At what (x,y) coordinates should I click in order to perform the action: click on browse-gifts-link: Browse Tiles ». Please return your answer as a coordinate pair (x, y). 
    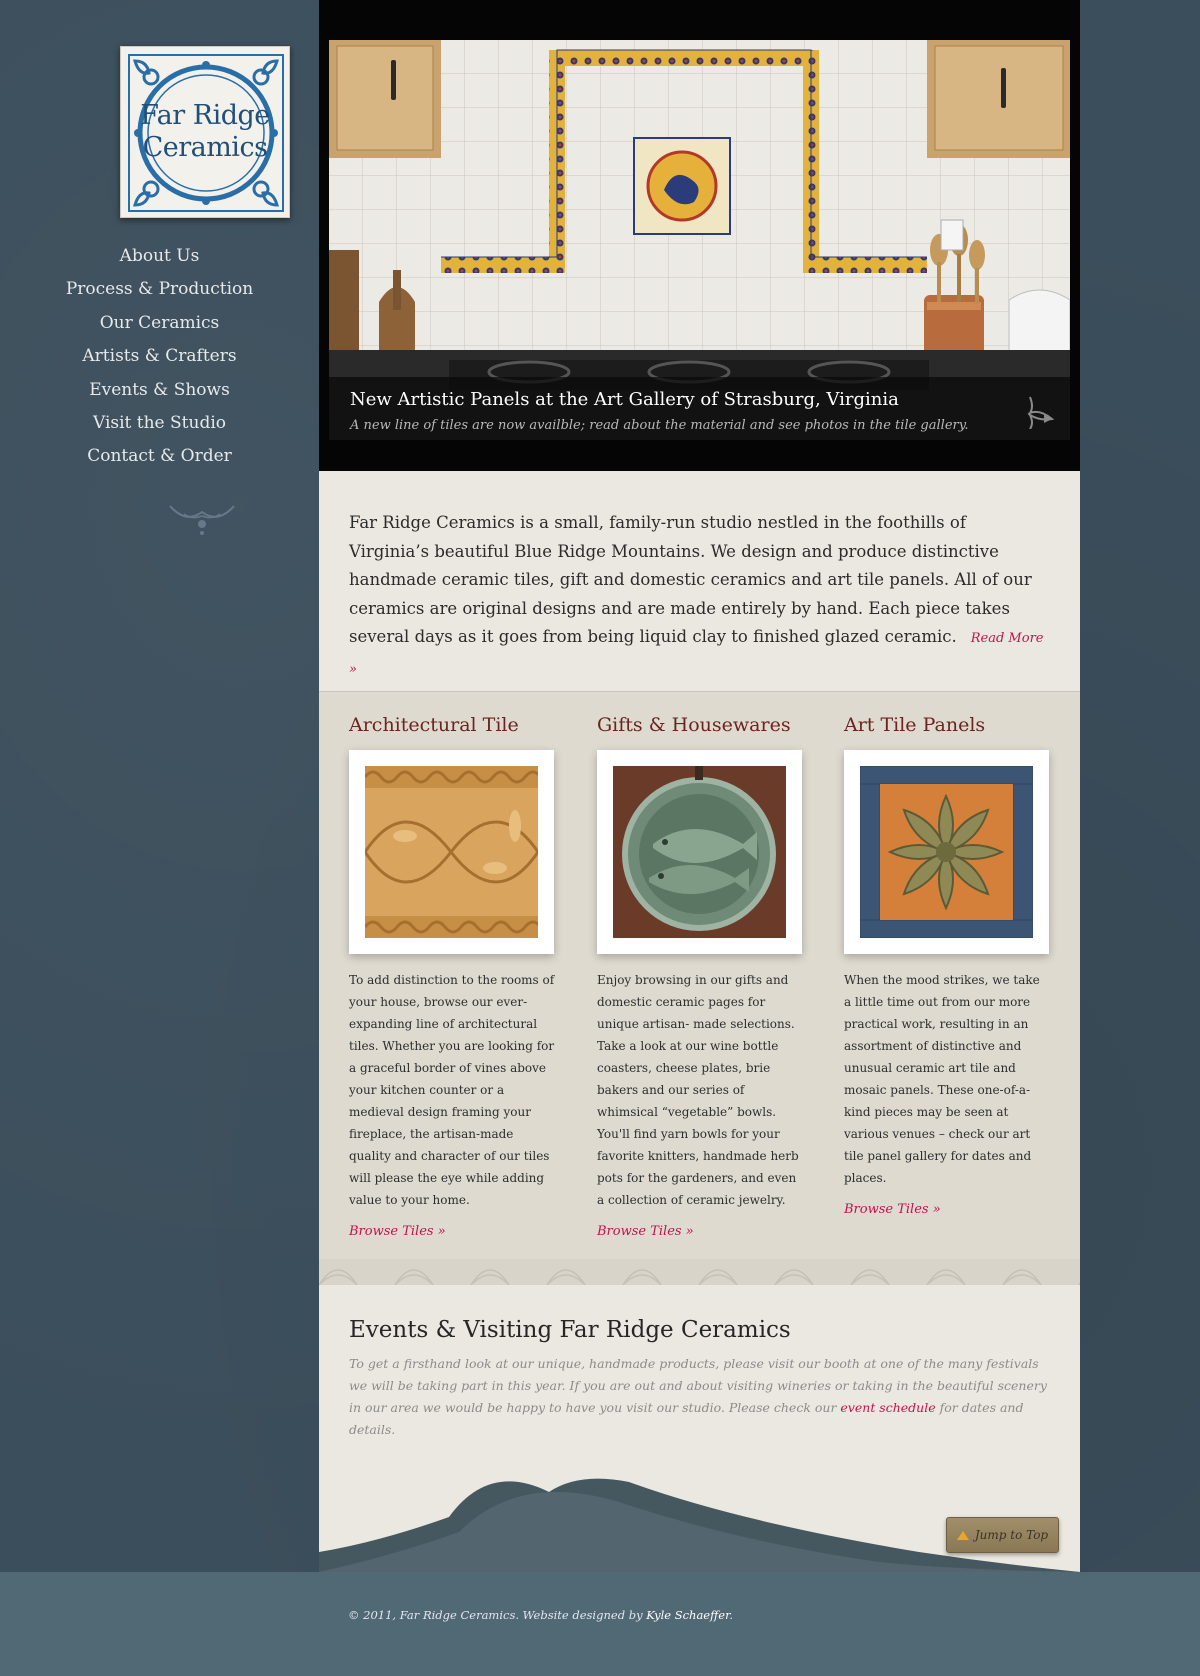
    Looking at the image, I should click on (700, 1231).